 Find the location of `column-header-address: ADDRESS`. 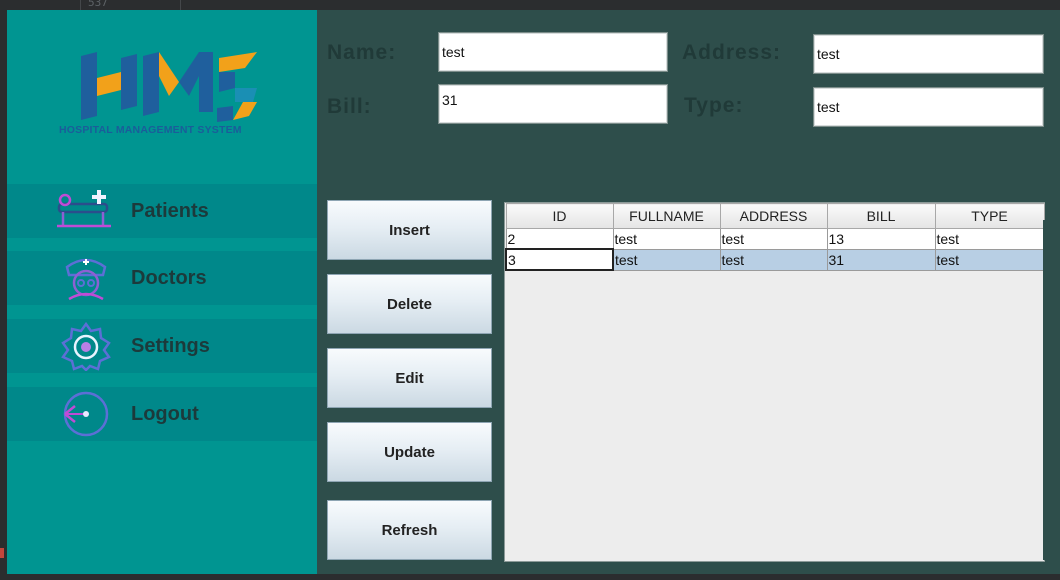

column-header-address: ADDRESS is located at coordinates (773, 216).